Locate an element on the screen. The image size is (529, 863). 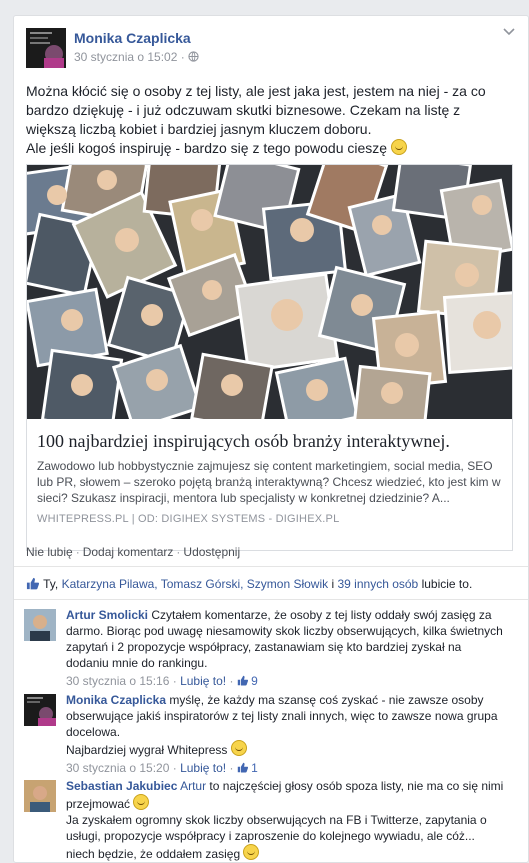
comment-text-2: Najbardziej wygrał Whitepress is located at coordinates (147, 750).